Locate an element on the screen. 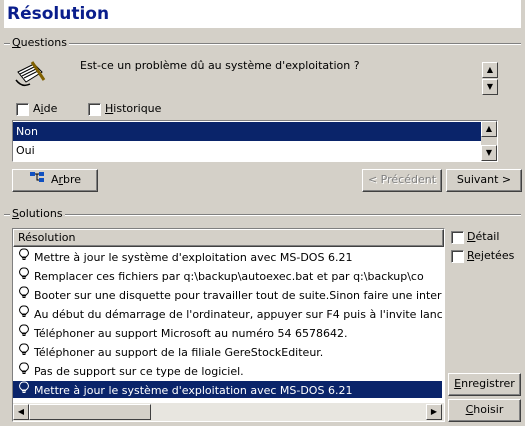 The width and height of the screenshot is (525, 426). historique-label: Historique is located at coordinates (133, 108).